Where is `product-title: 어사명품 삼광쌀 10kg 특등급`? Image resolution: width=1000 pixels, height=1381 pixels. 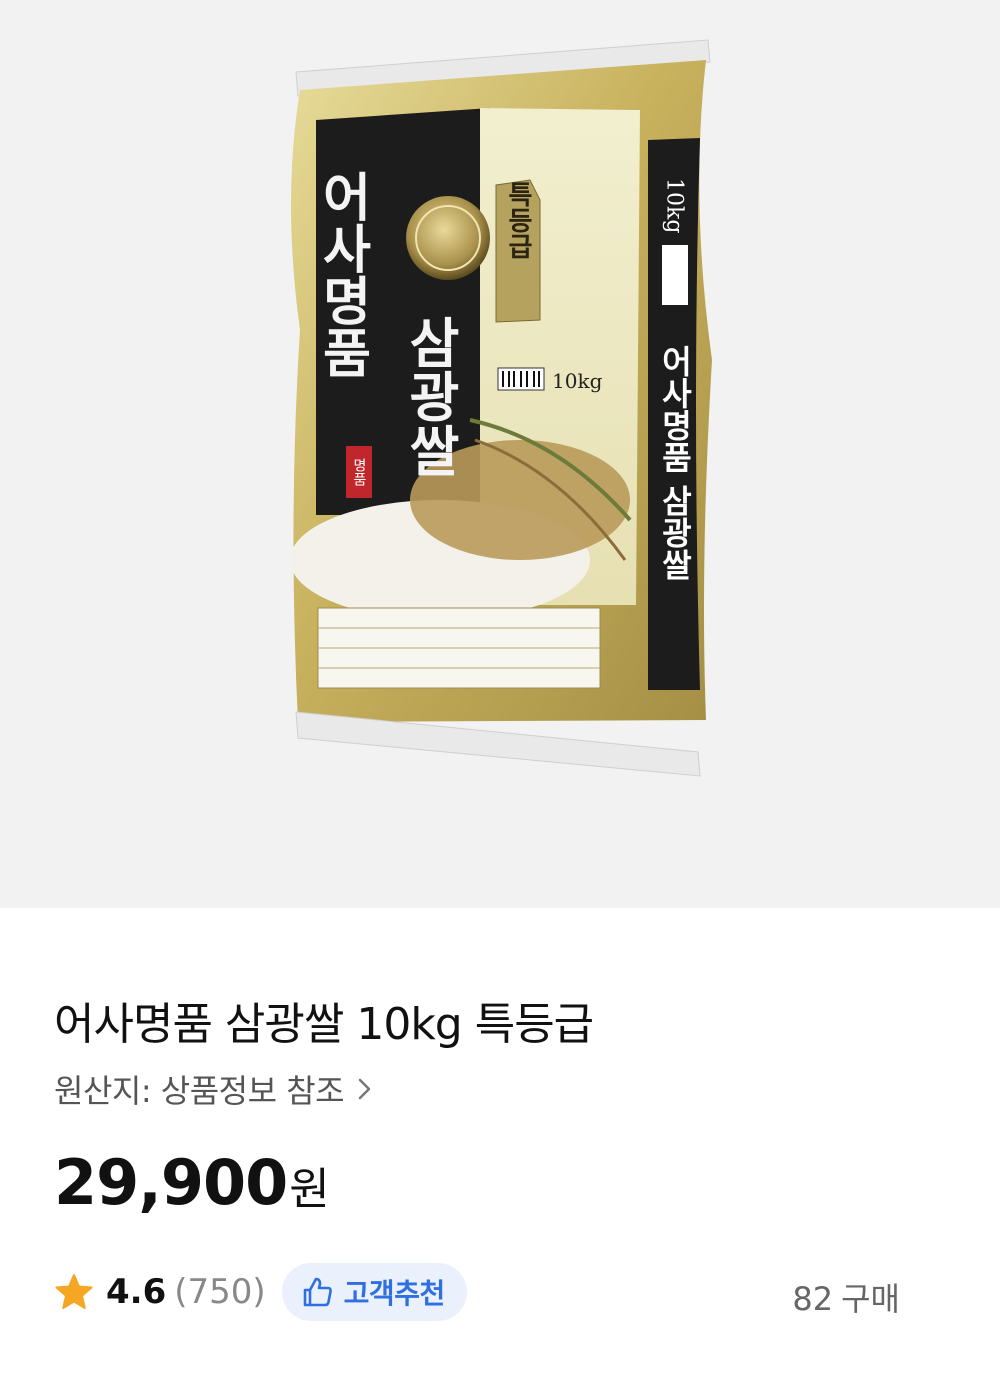 product-title: 어사명품 삼광쌀 10kg 특등급 is located at coordinates (324, 1024).